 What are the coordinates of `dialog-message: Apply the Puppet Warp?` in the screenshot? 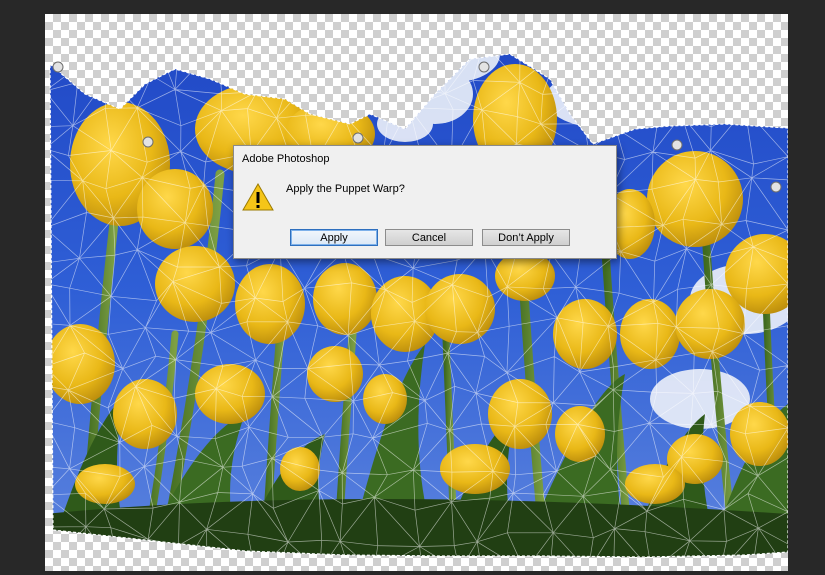 It's located at (345, 189).